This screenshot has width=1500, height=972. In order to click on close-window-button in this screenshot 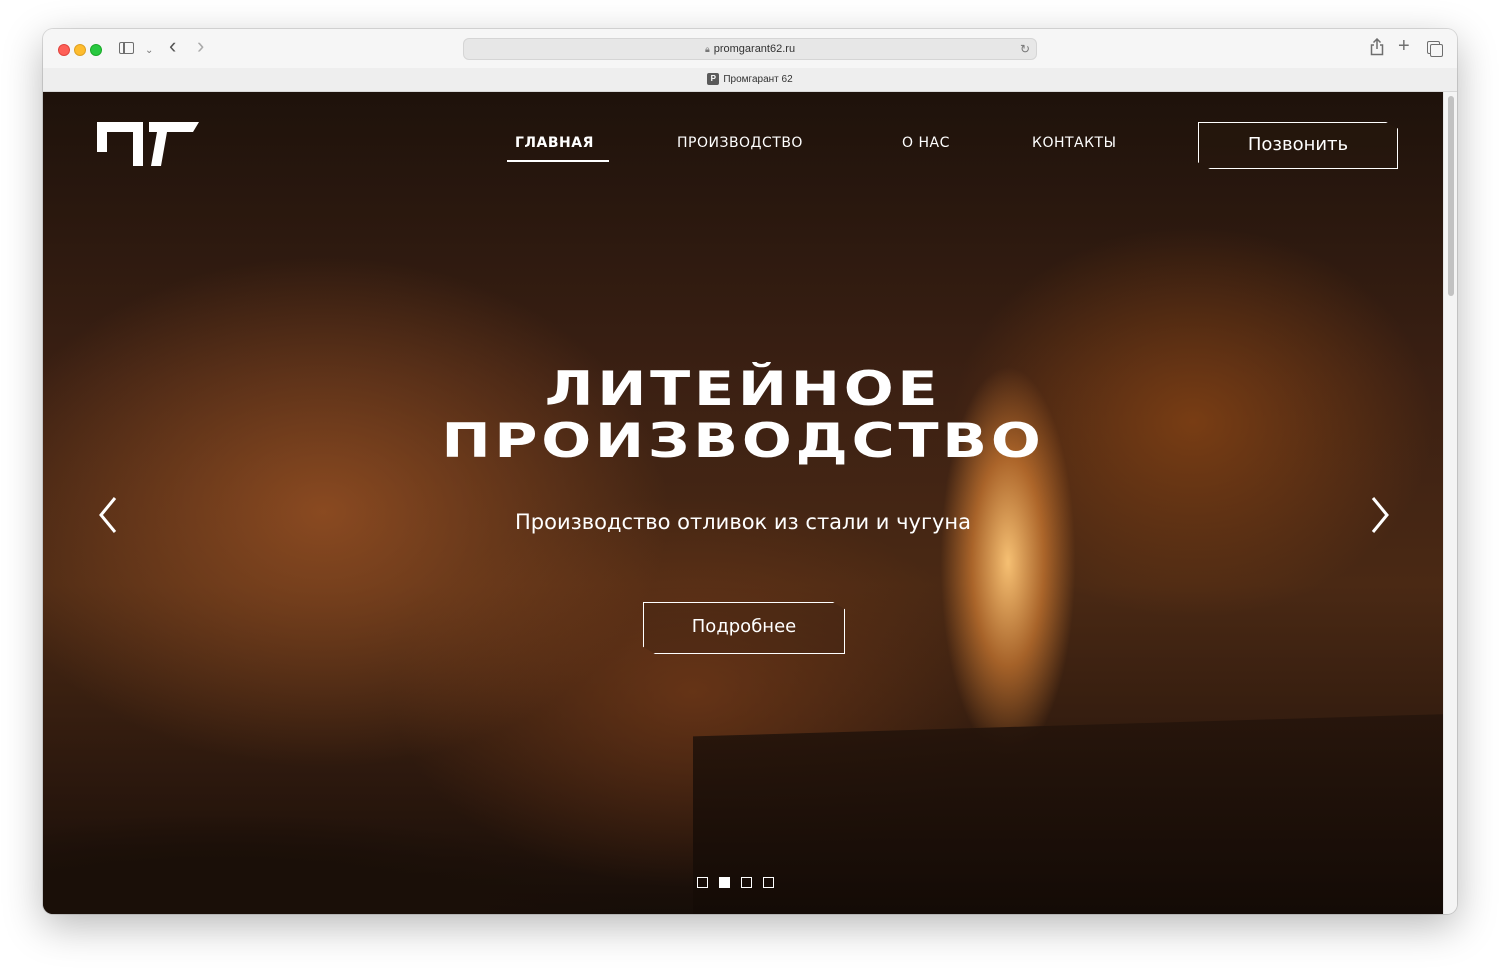, I will do `click(64, 50)`.